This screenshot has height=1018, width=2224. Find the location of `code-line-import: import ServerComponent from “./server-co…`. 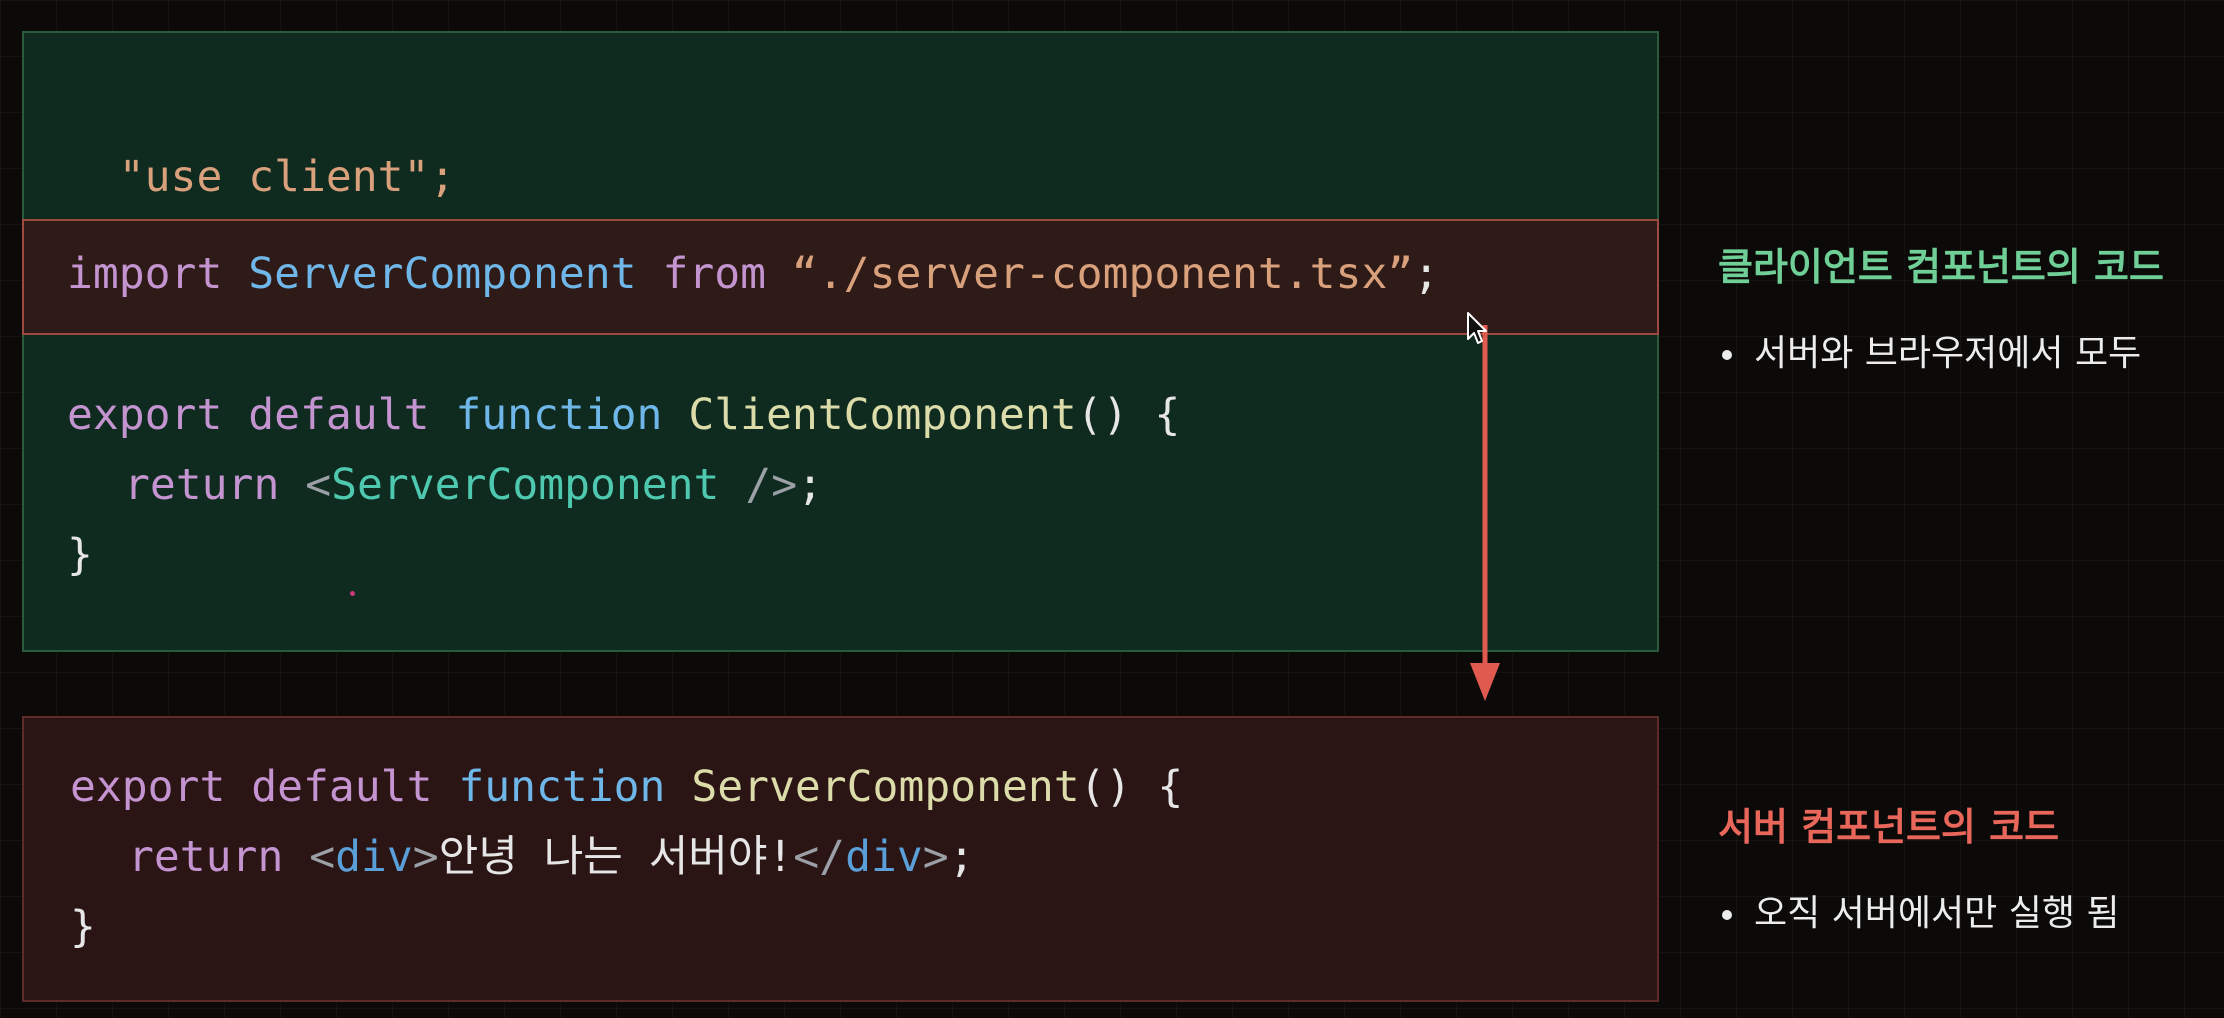

code-line-import: import ServerComponent from “./server-co… is located at coordinates (753, 274).